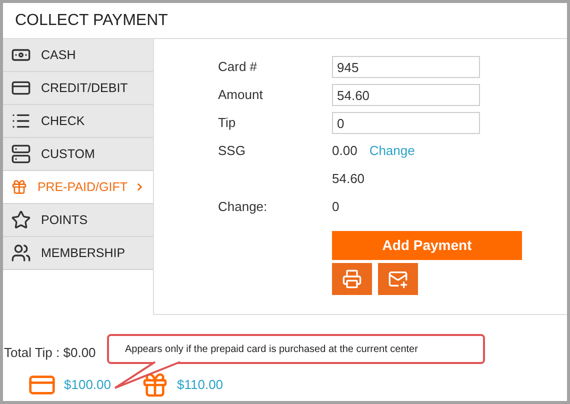  I want to click on field-label: Card #, so click(238, 67).